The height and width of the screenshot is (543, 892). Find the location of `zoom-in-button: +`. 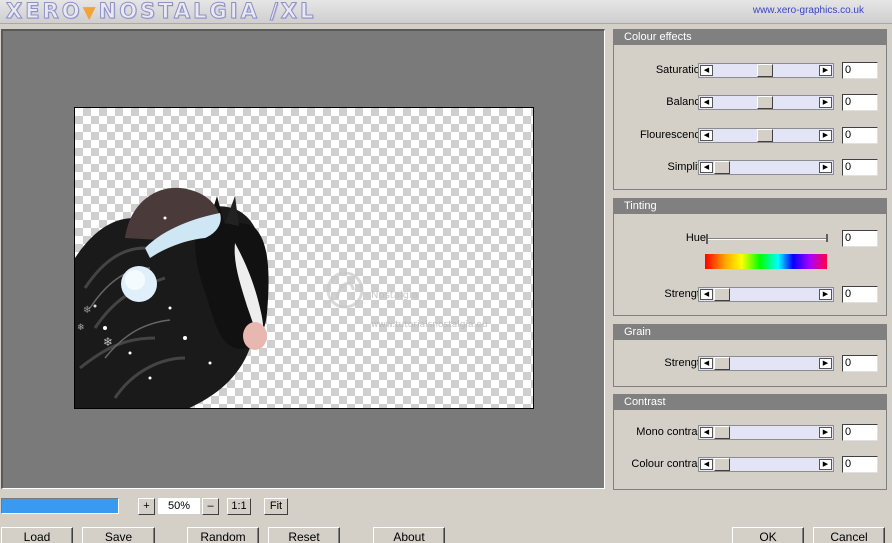

zoom-in-button: + is located at coordinates (146, 506).